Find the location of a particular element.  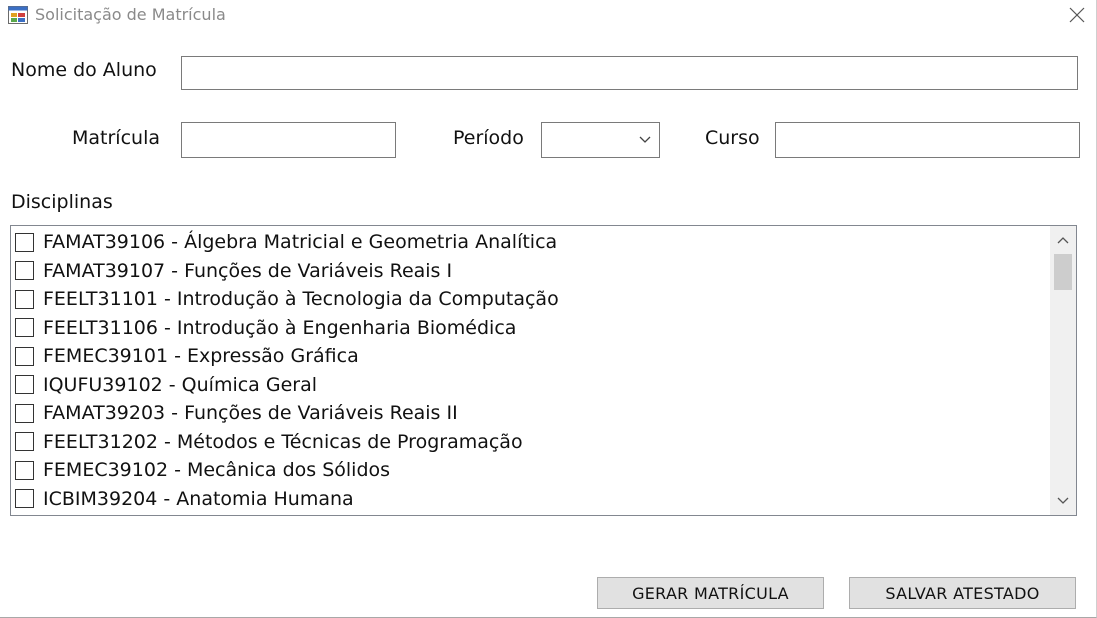

periodo-select is located at coordinates (600, 140).